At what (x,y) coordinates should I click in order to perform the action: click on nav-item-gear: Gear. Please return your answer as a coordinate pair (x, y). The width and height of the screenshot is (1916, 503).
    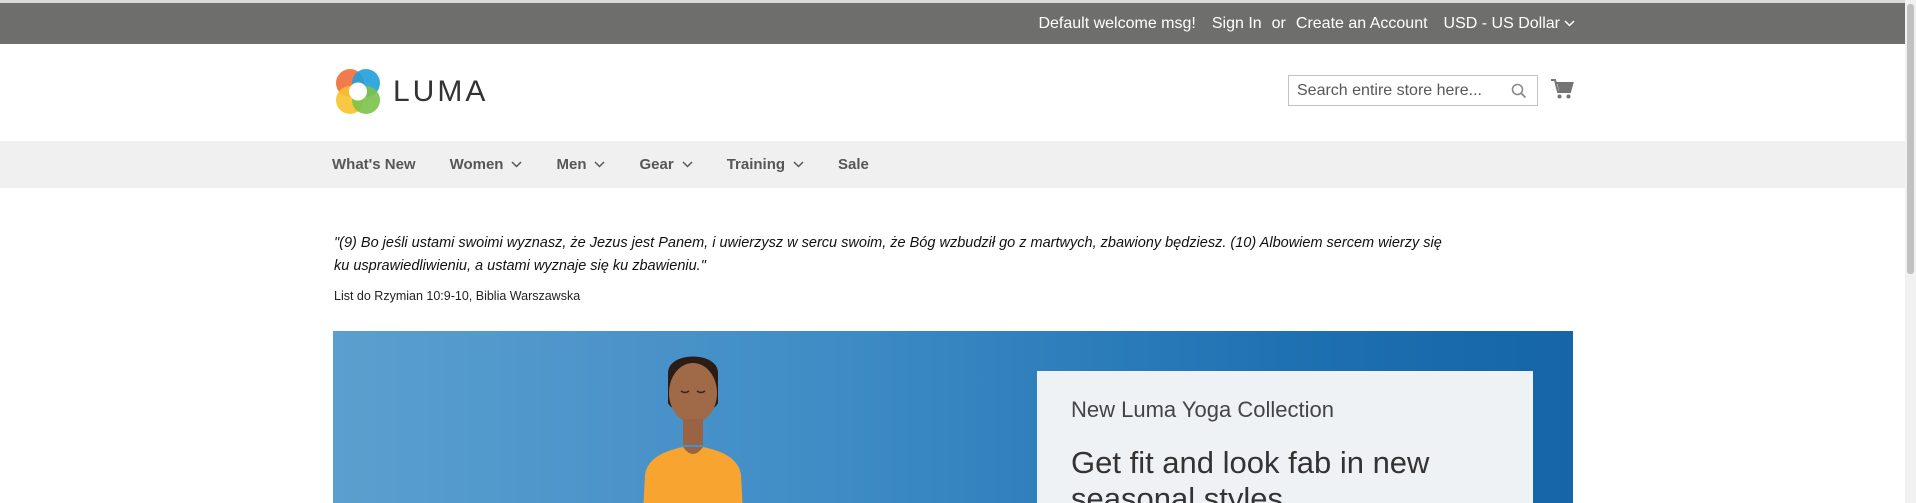
    Looking at the image, I should click on (666, 164).